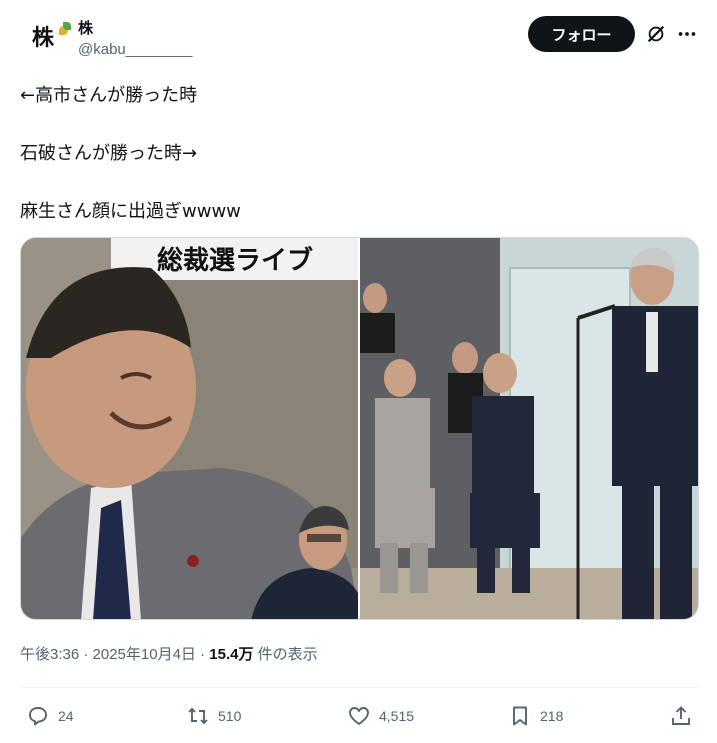 The width and height of the screenshot is (717, 743). What do you see at coordinates (38, 716) in the screenshot?
I see `reply-icon` at bounding box center [38, 716].